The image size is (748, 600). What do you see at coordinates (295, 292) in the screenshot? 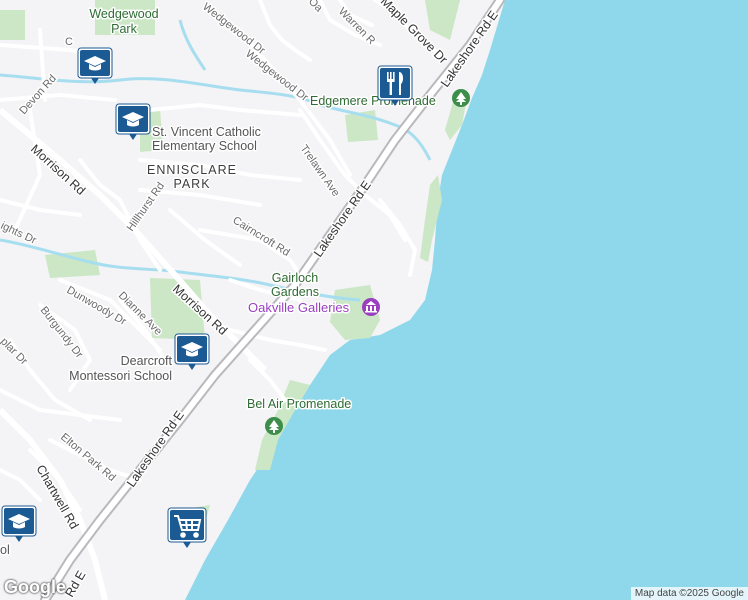
I see `gairloch-label-2: Gardens` at bounding box center [295, 292].